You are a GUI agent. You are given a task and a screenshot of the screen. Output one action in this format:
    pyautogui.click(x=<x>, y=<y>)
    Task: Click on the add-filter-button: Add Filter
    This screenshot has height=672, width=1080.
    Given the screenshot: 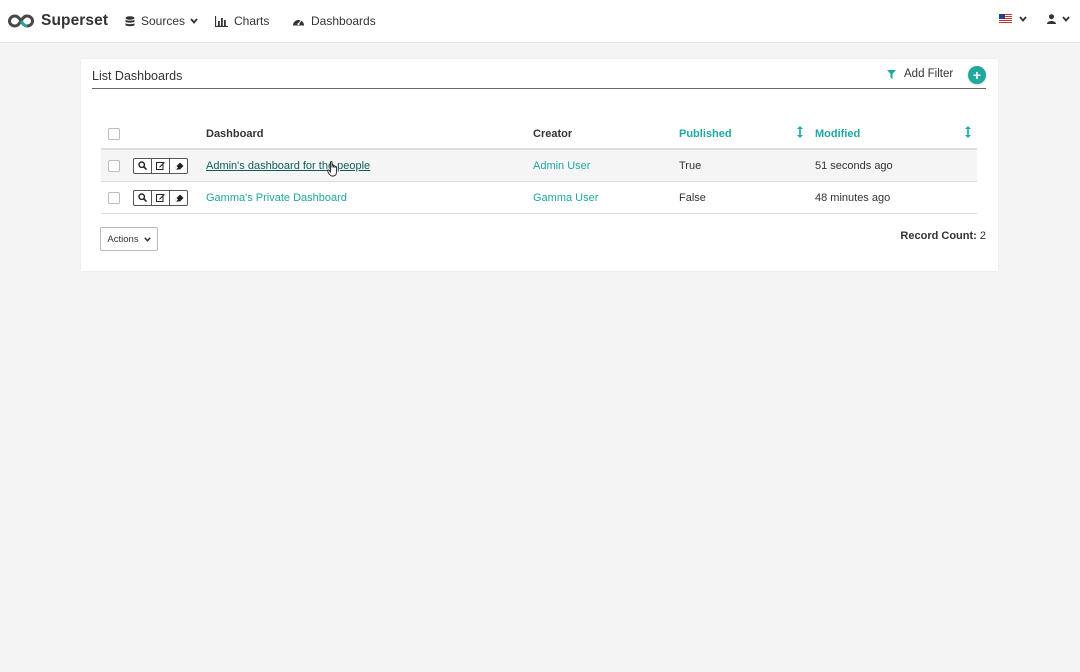 What is the action you would take?
    pyautogui.click(x=920, y=74)
    